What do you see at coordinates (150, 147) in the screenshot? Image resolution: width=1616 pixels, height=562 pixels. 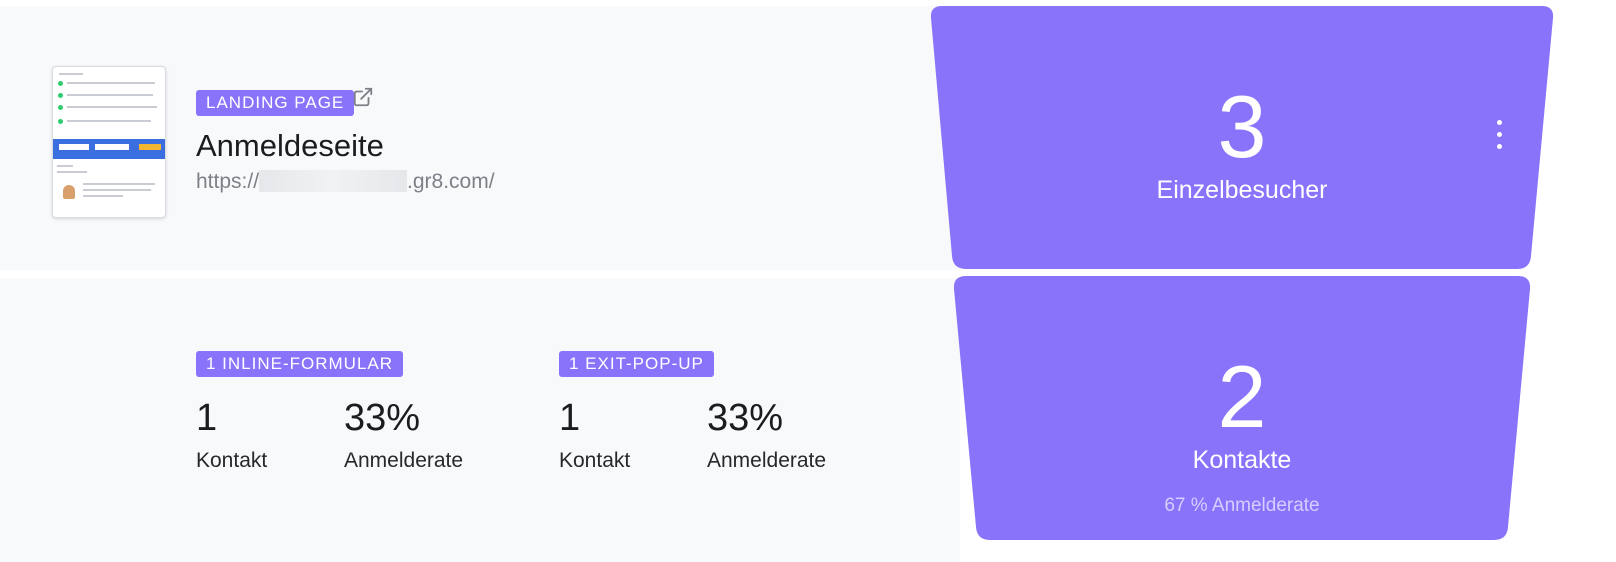 I see `thumb-button` at bounding box center [150, 147].